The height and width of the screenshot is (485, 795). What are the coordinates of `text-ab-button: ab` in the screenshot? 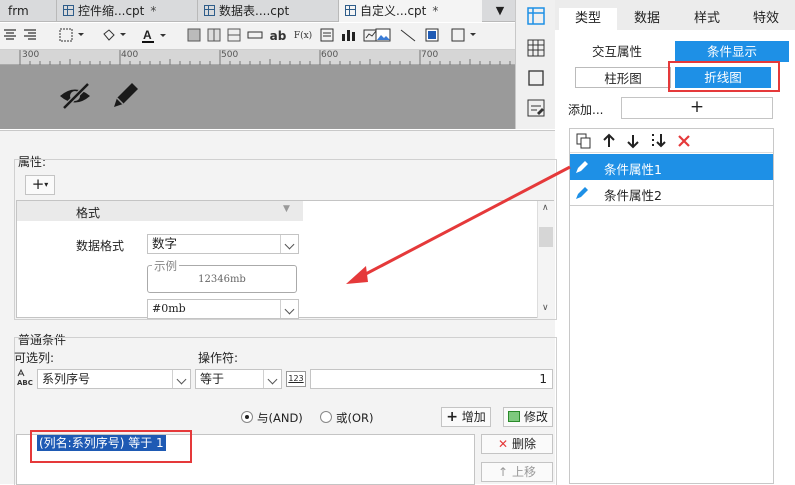 It's located at (278, 36).